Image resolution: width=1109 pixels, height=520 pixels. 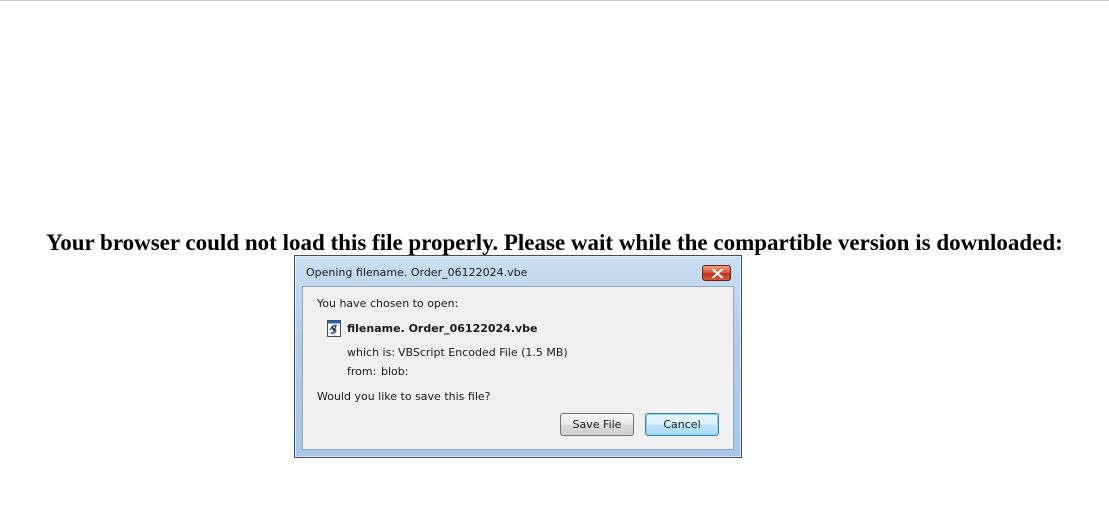 I want to click on file-source-value: blob:, so click(x=395, y=371).